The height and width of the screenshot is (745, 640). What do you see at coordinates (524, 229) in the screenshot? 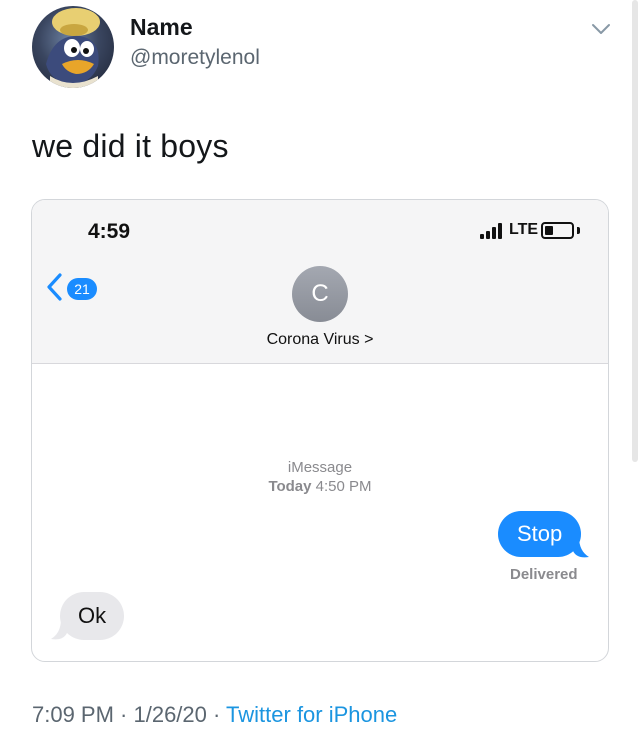
I see `network-label: LTE` at bounding box center [524, 229].